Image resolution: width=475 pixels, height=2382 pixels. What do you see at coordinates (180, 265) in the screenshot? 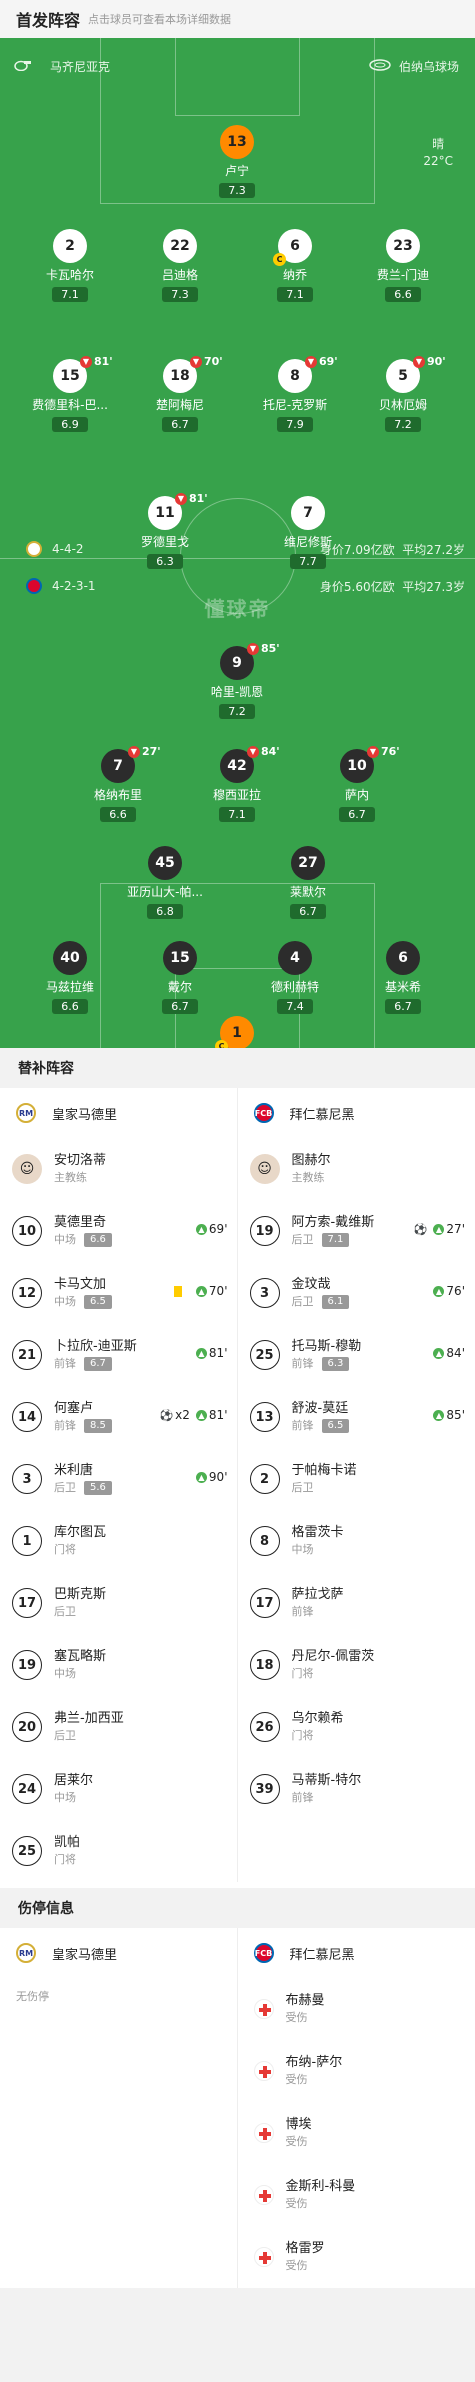
I see `pitch-player: 22 吕迪格 7.3` at bounding box center [180, 265].